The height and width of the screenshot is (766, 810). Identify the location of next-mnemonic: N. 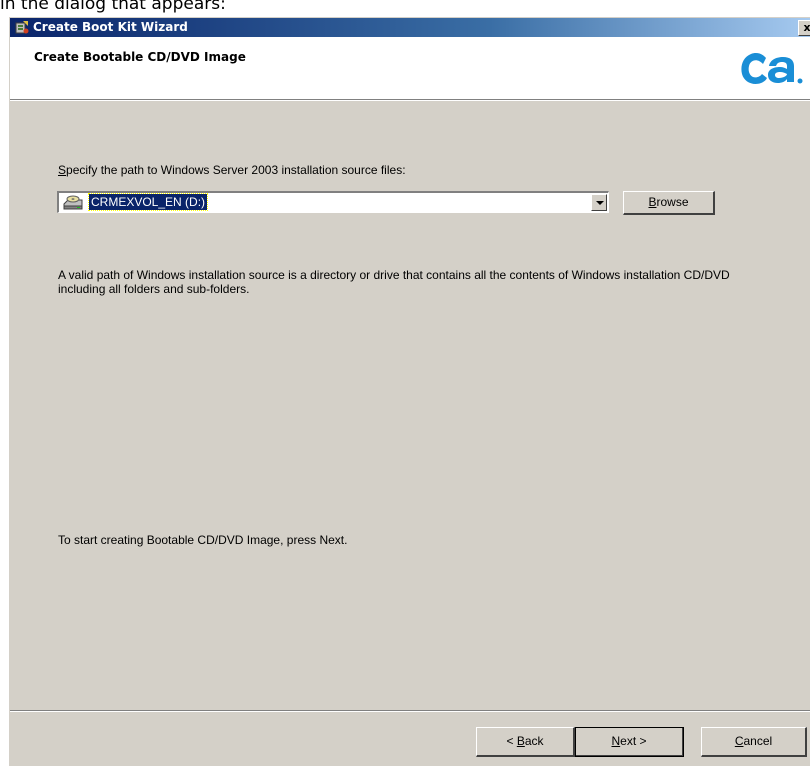
(616, 741).